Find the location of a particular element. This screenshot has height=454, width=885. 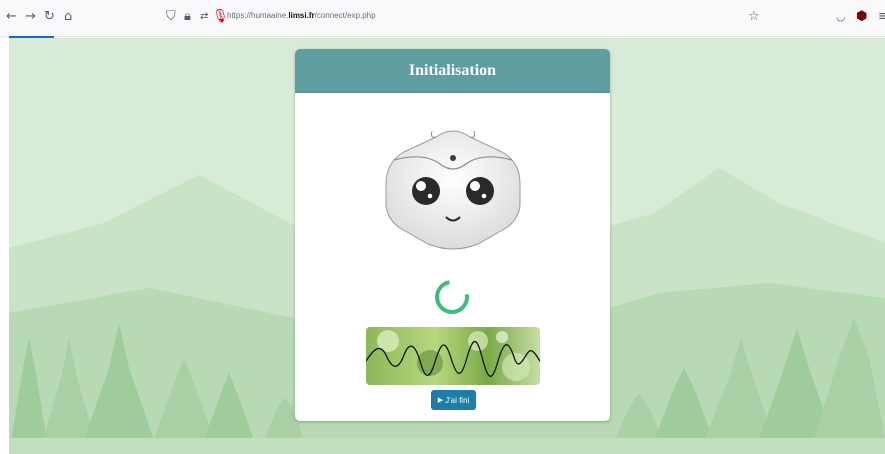

lock-icon: 🔒︎ is located at coordinates (187, 17).